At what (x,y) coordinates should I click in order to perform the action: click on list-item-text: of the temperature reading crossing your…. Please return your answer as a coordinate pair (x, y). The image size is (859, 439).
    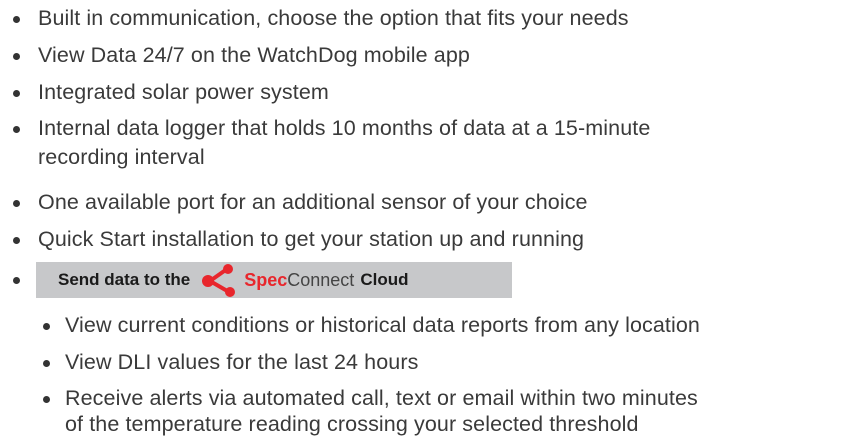
    Looking at the image, I should click on (352, 424).